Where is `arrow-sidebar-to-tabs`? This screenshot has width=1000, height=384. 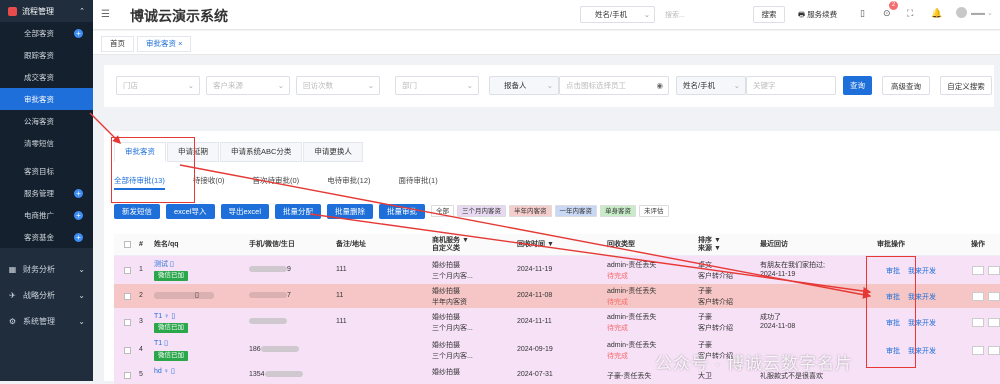 arrow-sidebar-to-tabs is located at coordinates (105, 128).